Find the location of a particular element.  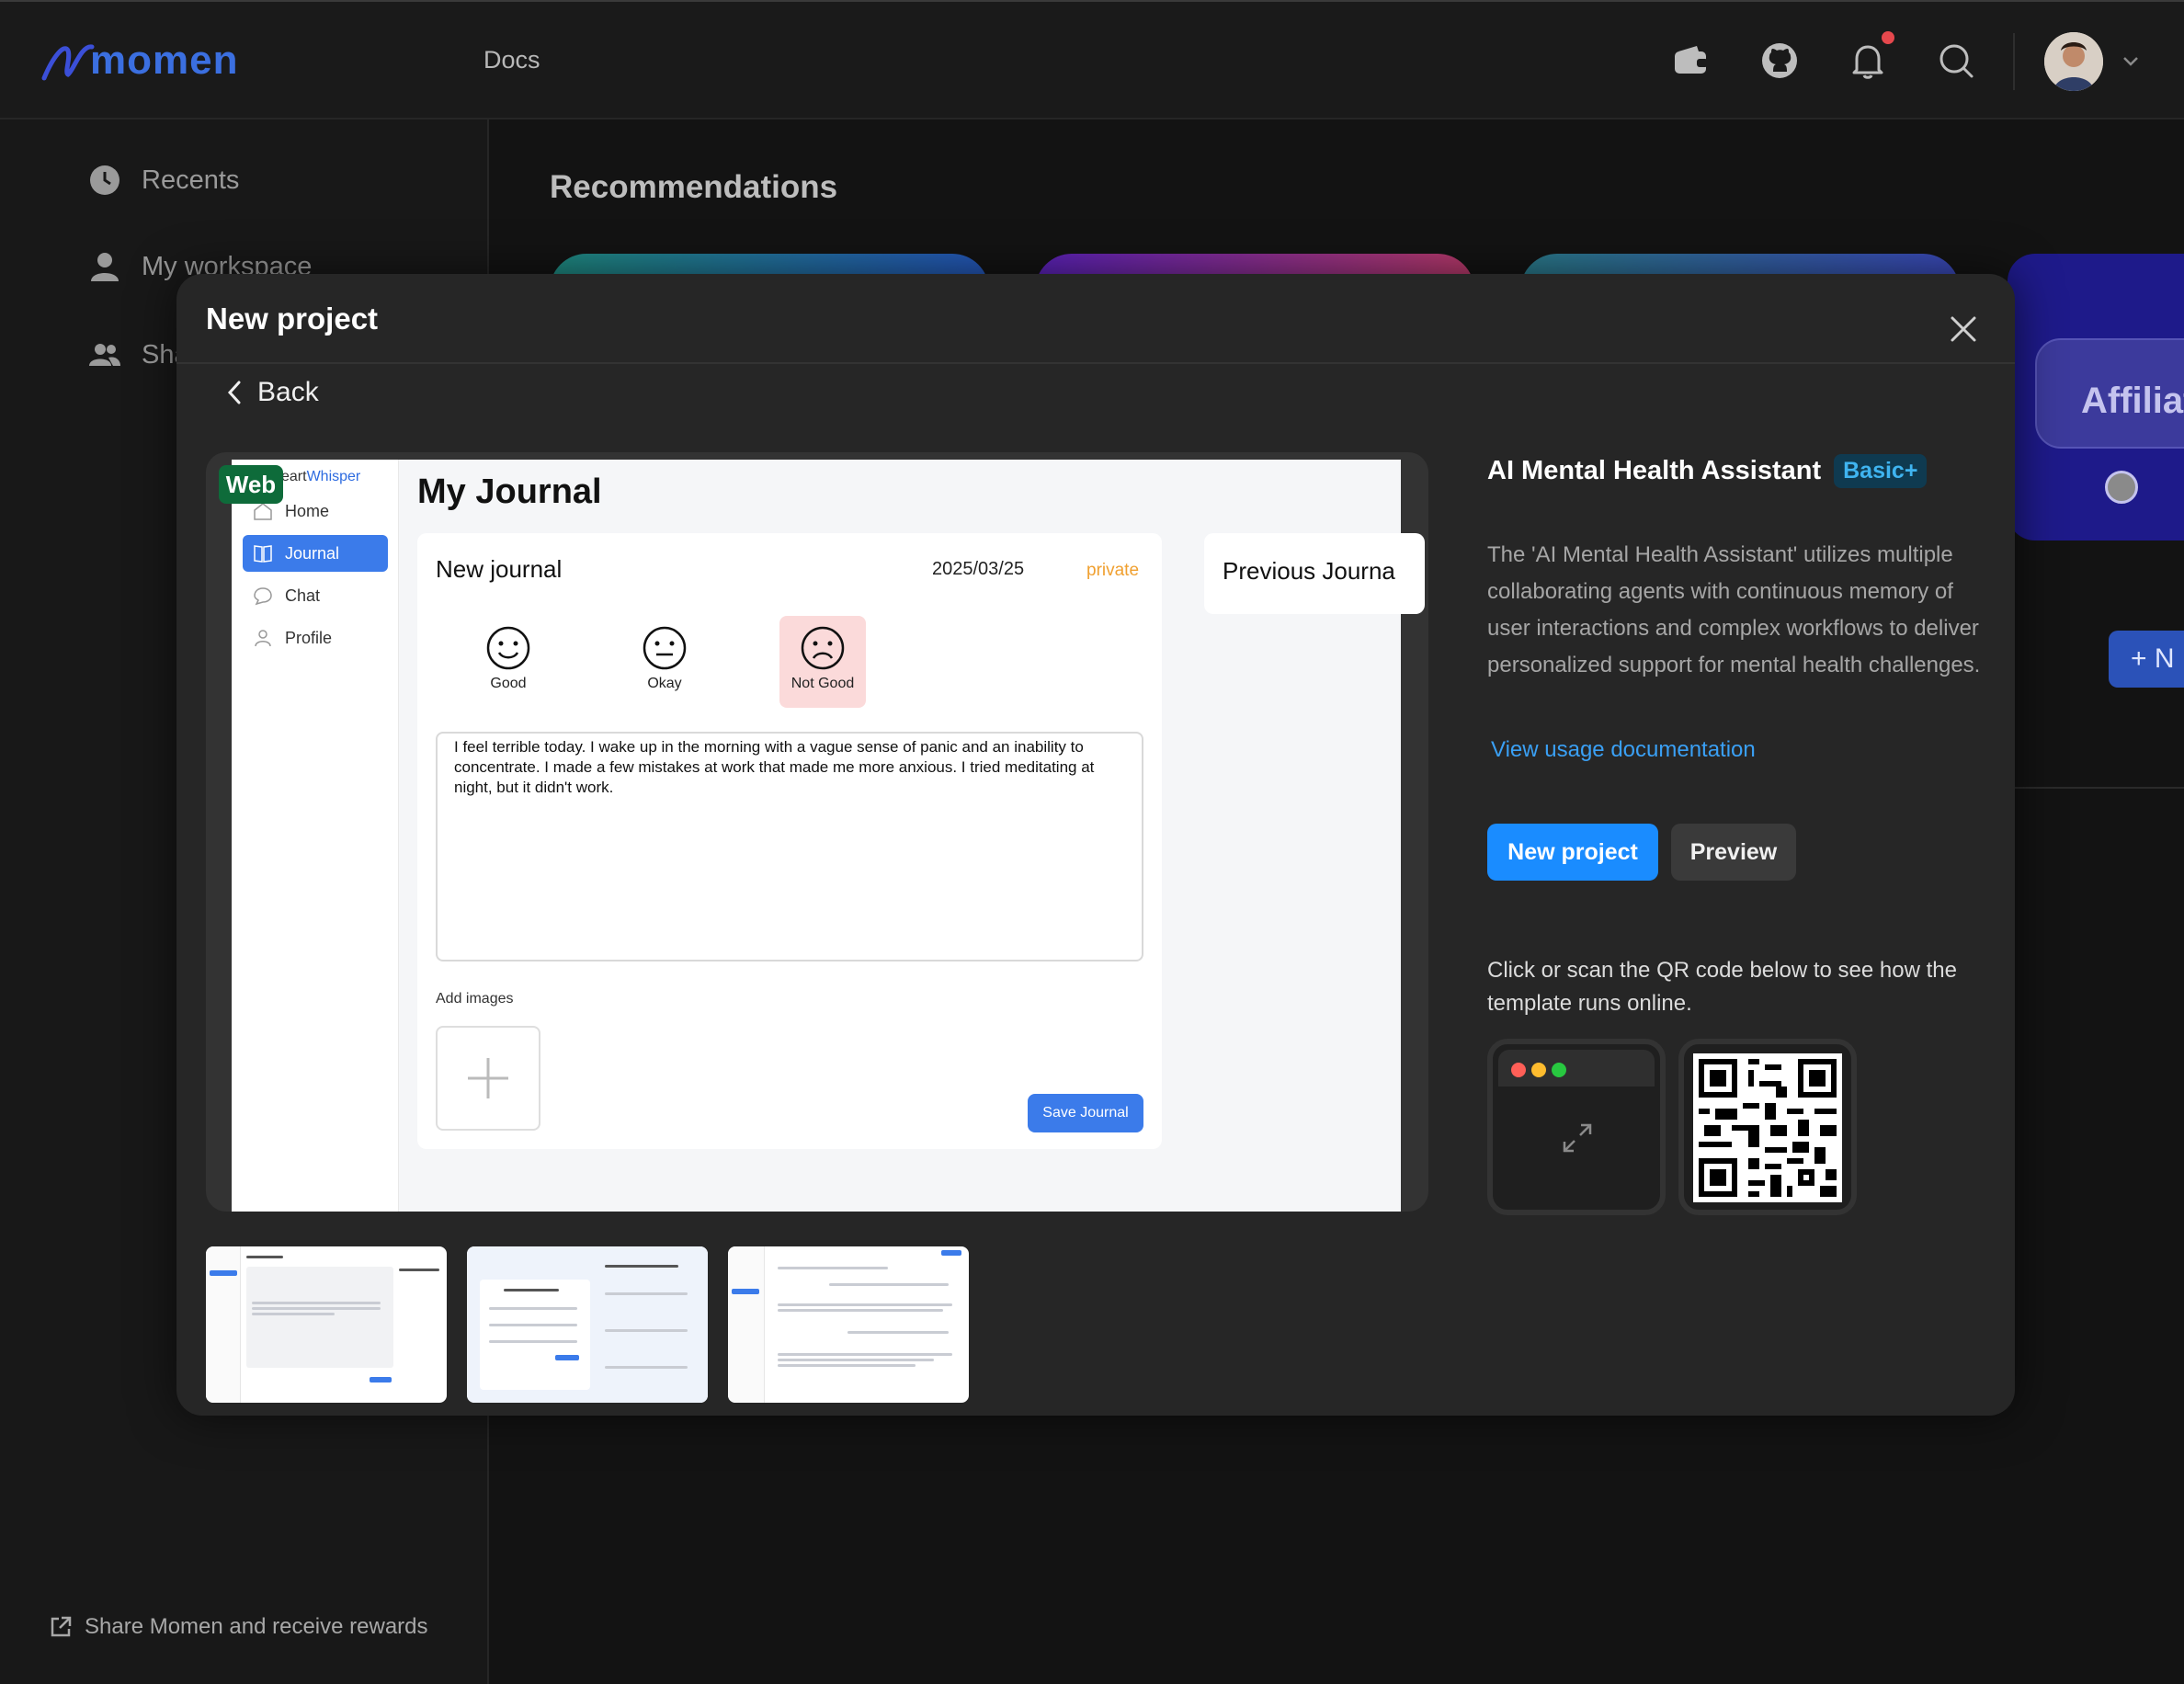

share-rewards-label: Share Momen and receive rewards is located at coordinates (256, 1626).